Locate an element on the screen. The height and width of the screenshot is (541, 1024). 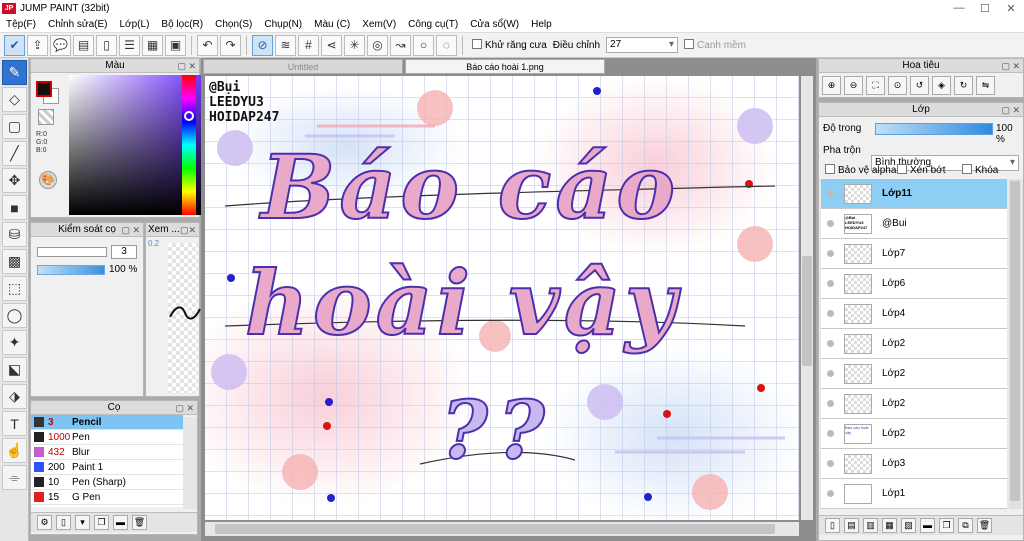
layer-opacity-slider is located at coordinates (934, 129).